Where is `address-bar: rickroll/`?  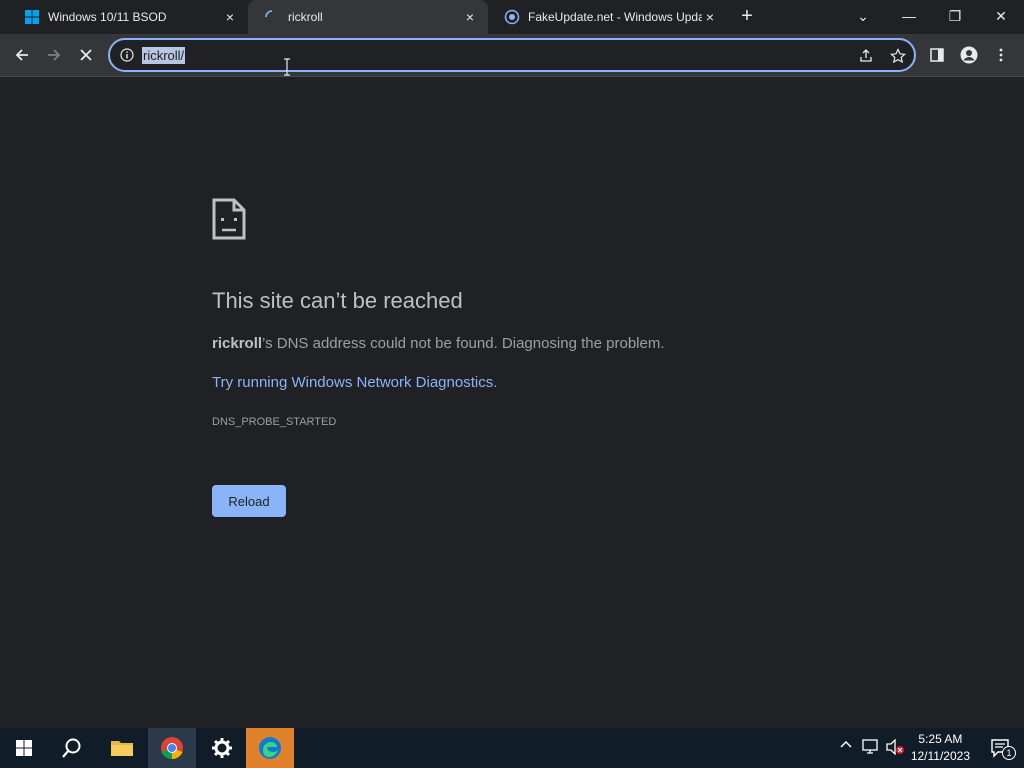
address-bar: rickroll/ is located at coordinates (512, 55).